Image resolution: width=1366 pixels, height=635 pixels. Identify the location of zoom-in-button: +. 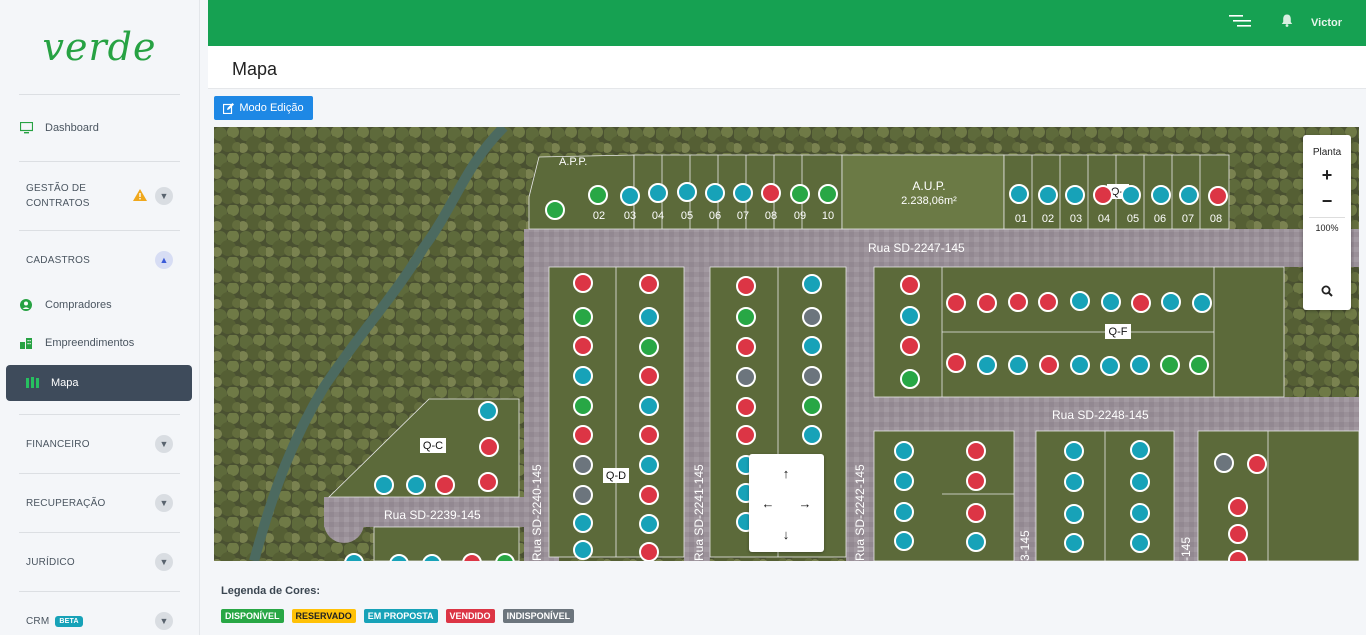
(1327, 175).